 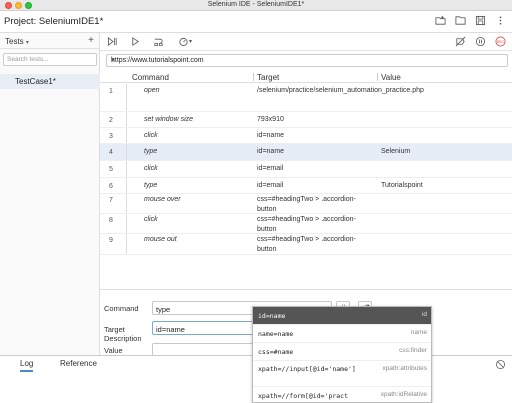 What do you see at coordinates (396, 151) in the screenshot?
I see `row-value: Selenium` at bounding box center [396, 151].